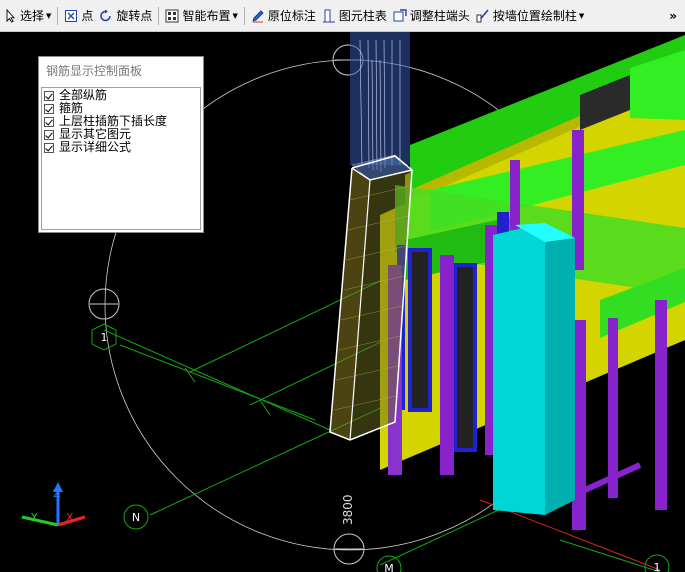  I want to click on x-axis-label: X, so click(70, 517).